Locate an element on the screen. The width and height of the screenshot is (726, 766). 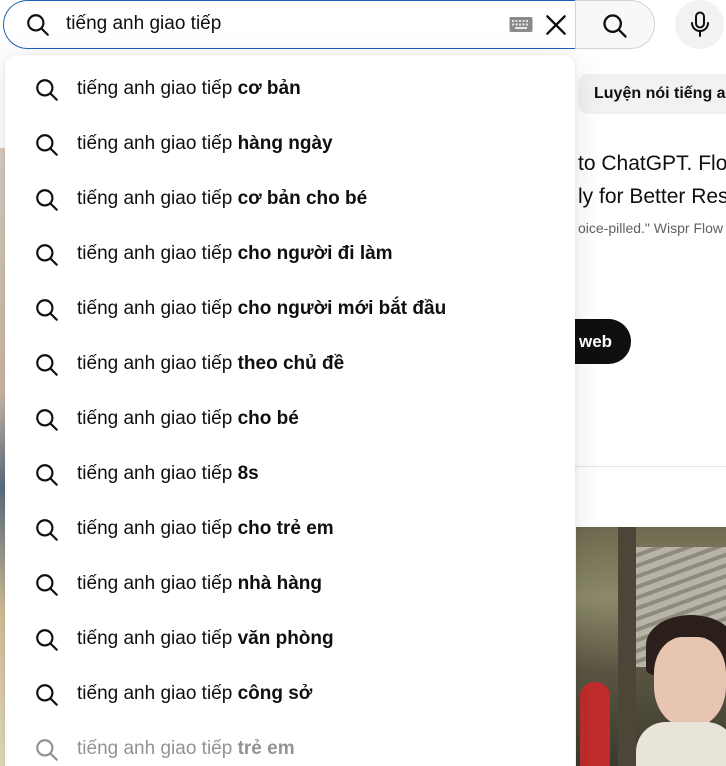
suggestion-text: tiếng anh giao tiếp công sở is located at coordinates (194, 694).